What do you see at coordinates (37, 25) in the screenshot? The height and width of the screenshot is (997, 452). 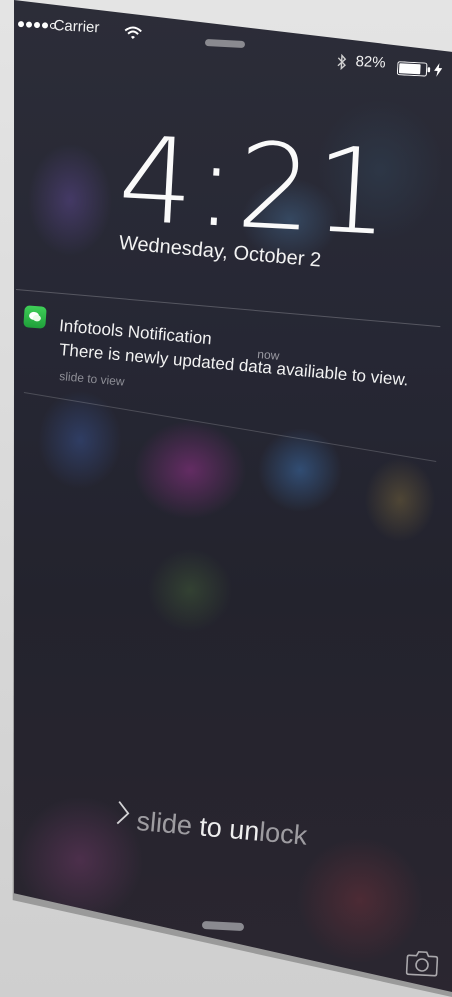 I see `signal-strength-icon` at bounding box center [37, 25].